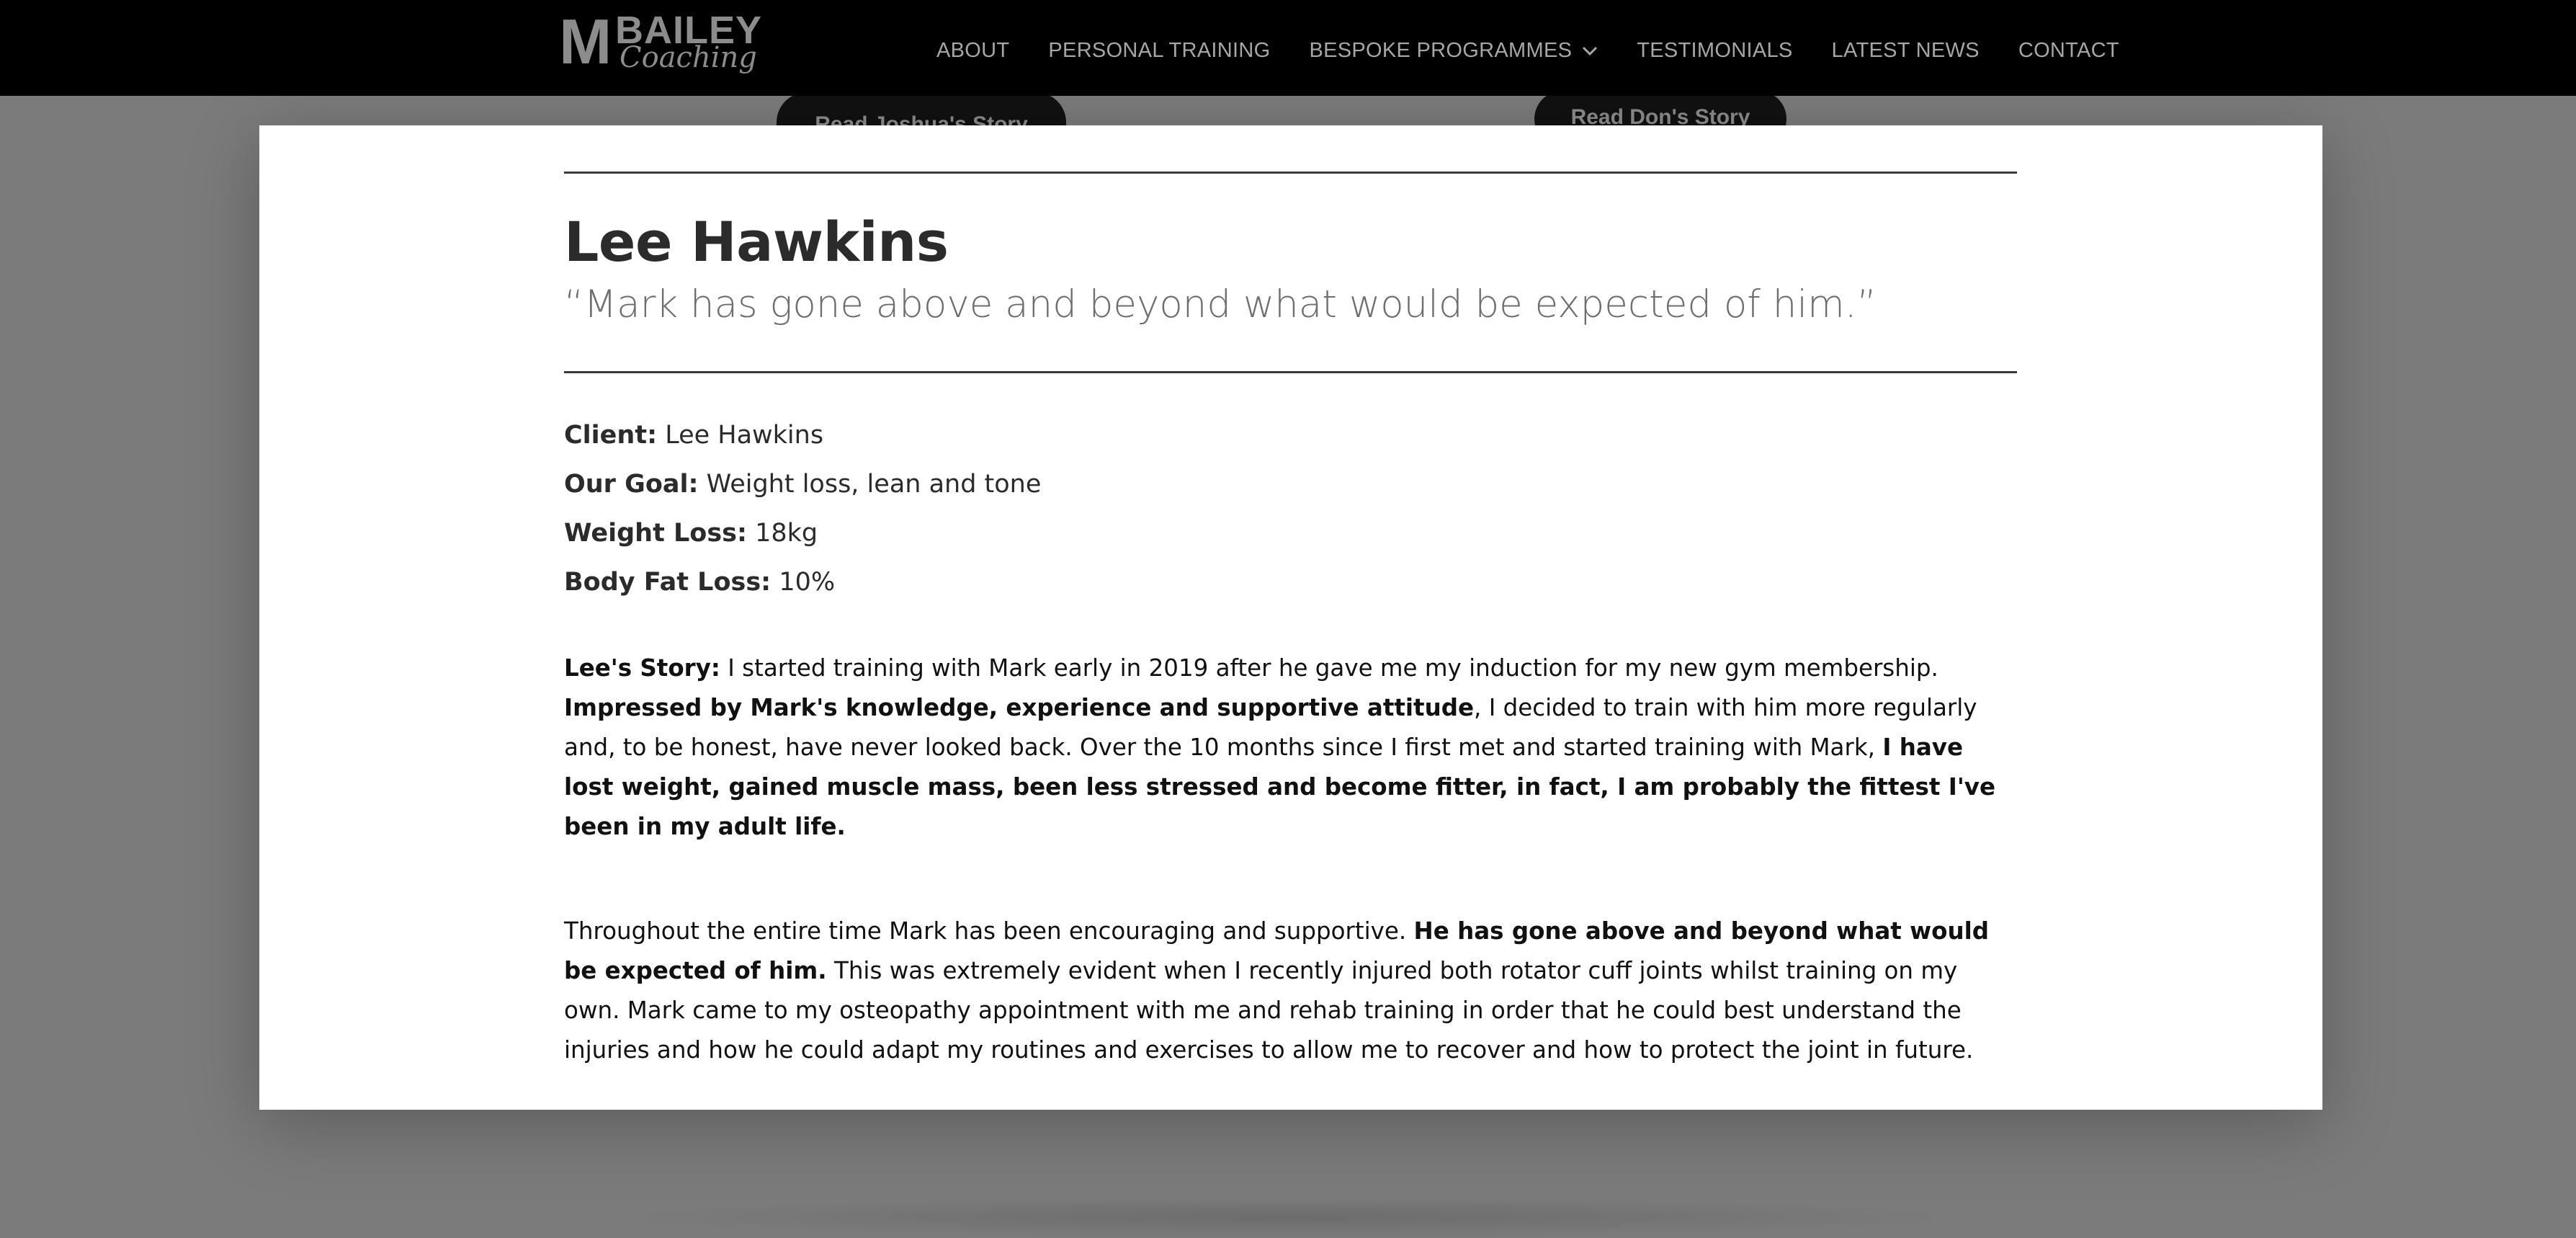  I want to click on detail-client-value: Lee Hawkins, so click(740, 435).